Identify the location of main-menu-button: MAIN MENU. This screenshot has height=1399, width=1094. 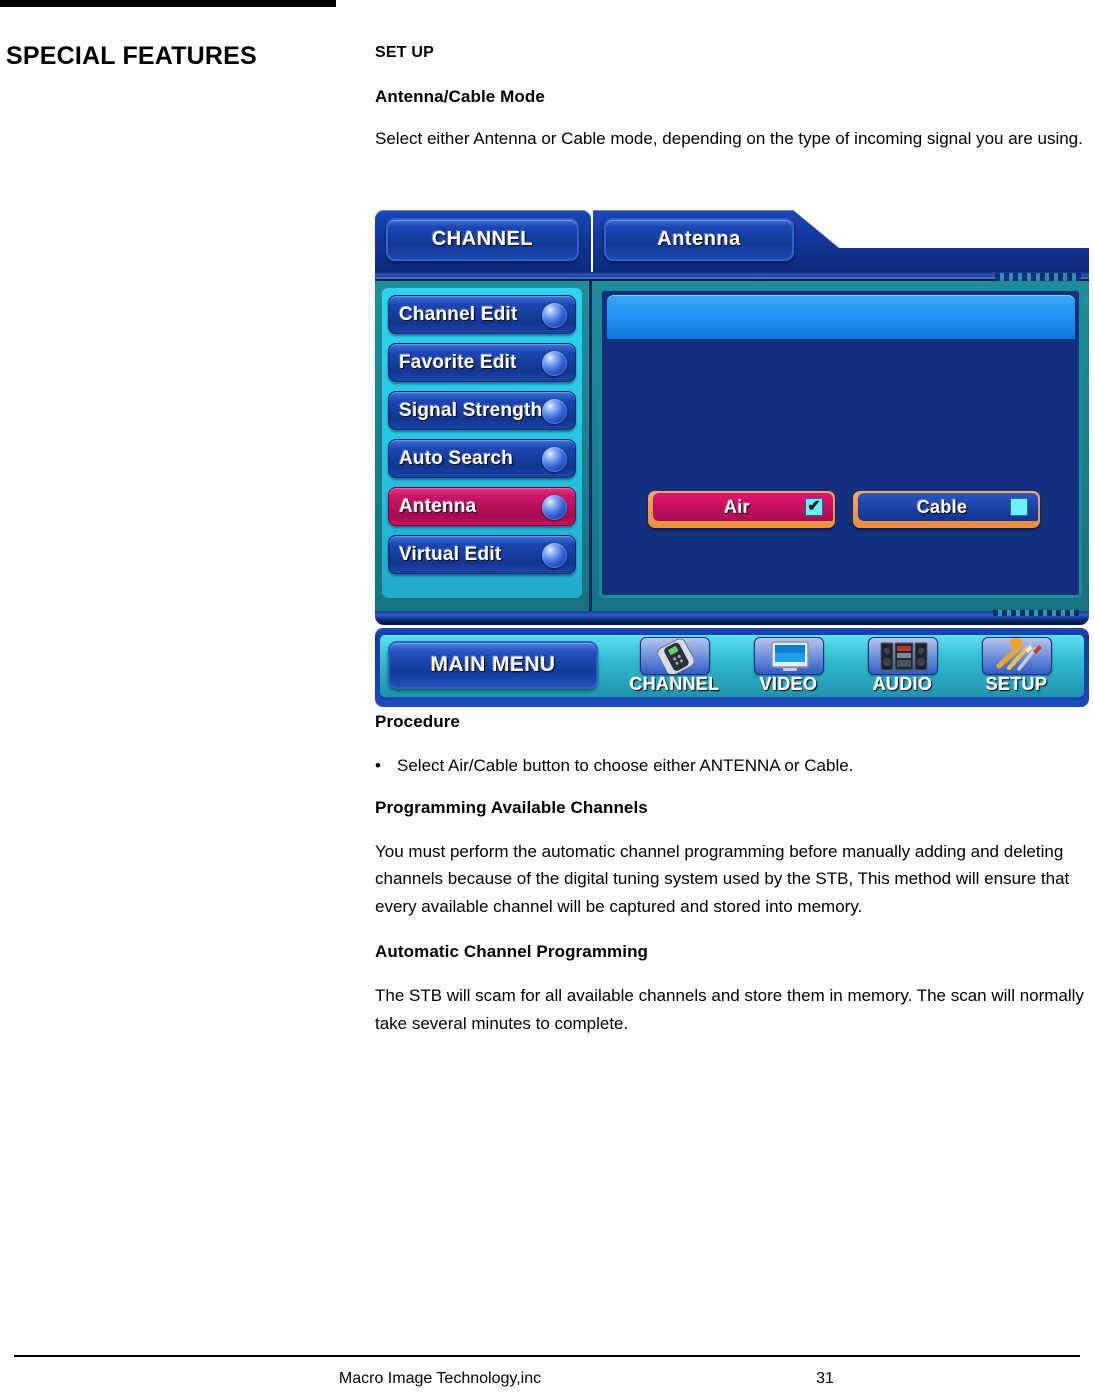
(493, 665).